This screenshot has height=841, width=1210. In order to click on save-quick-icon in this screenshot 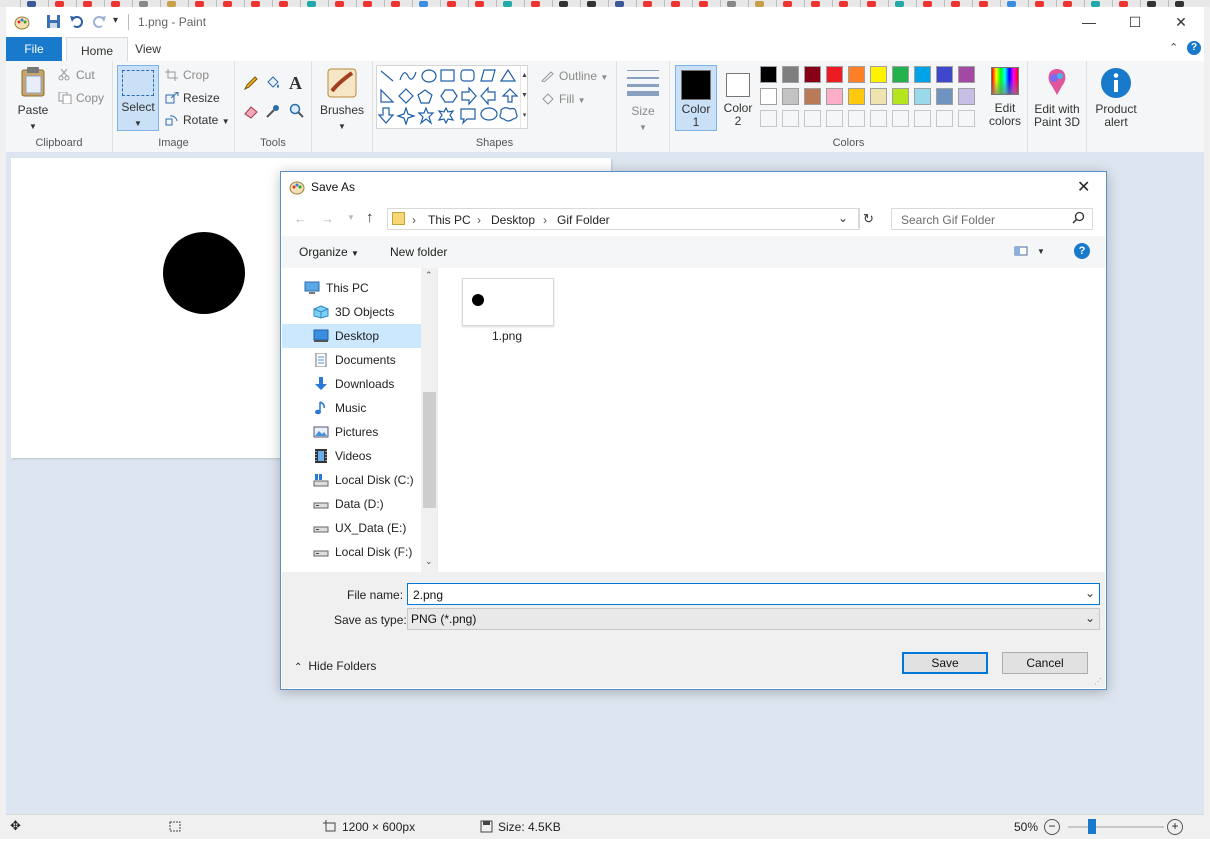, I will do `click(53, 23)`.